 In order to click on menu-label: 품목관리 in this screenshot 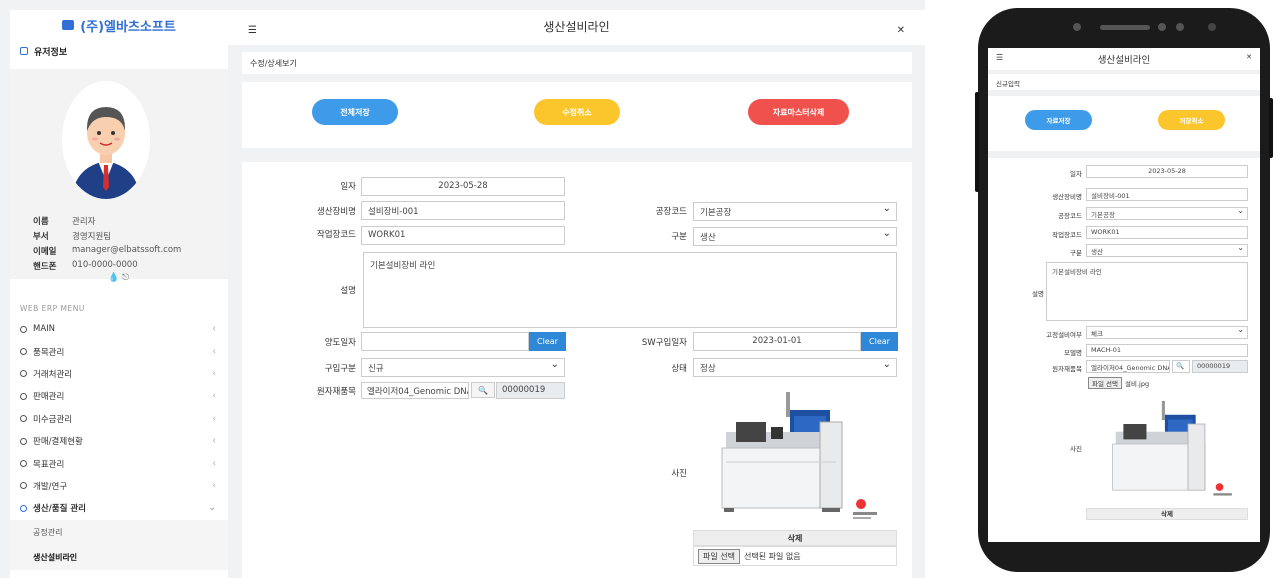, I will do `click(49, 352)`.